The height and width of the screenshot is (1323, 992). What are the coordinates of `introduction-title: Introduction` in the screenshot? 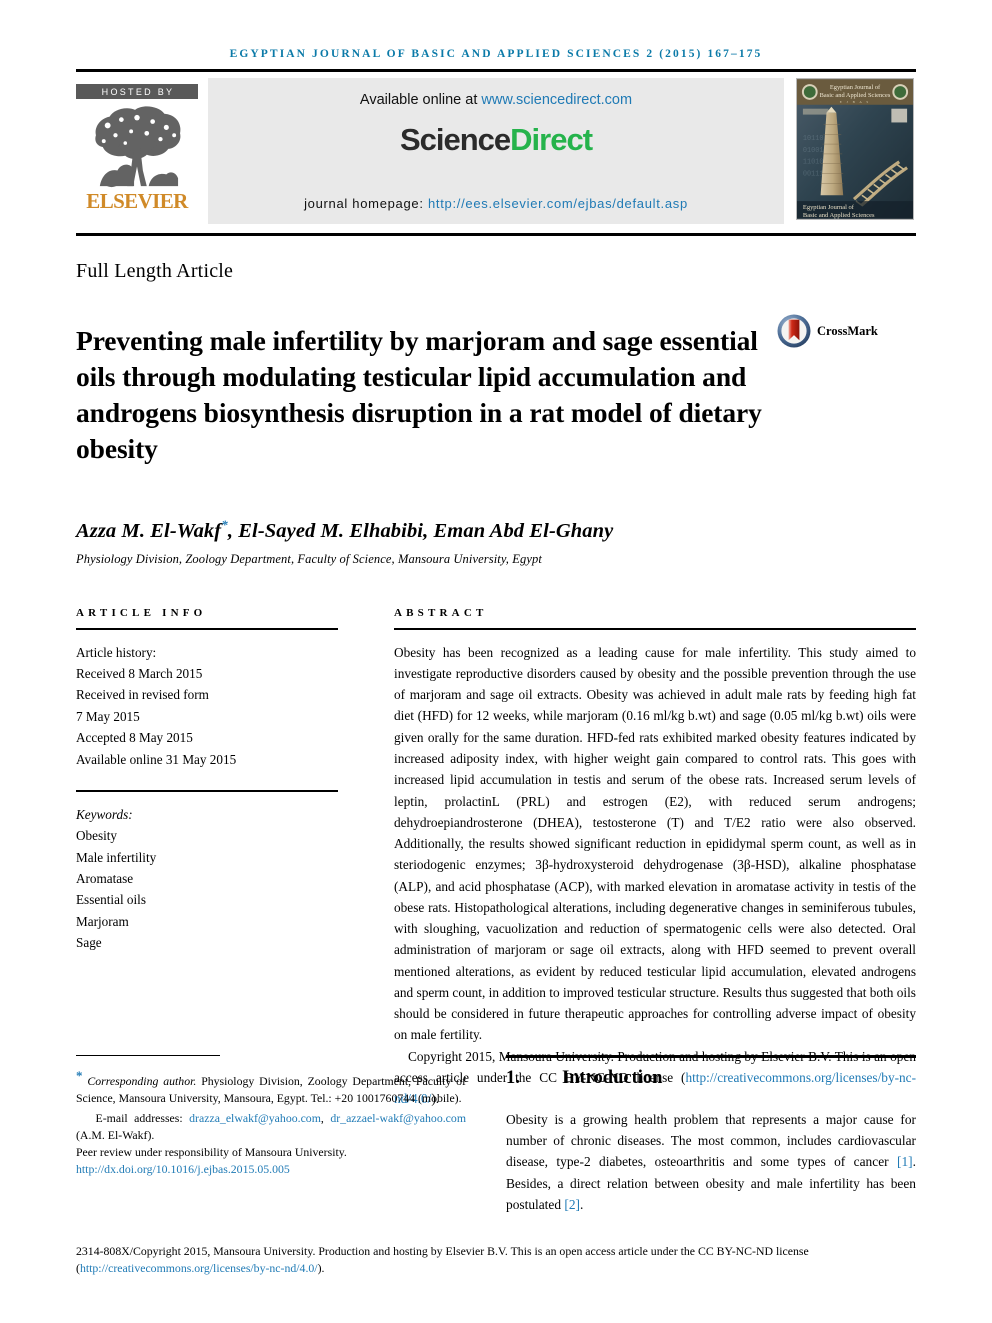 It's located at (612, 1078).